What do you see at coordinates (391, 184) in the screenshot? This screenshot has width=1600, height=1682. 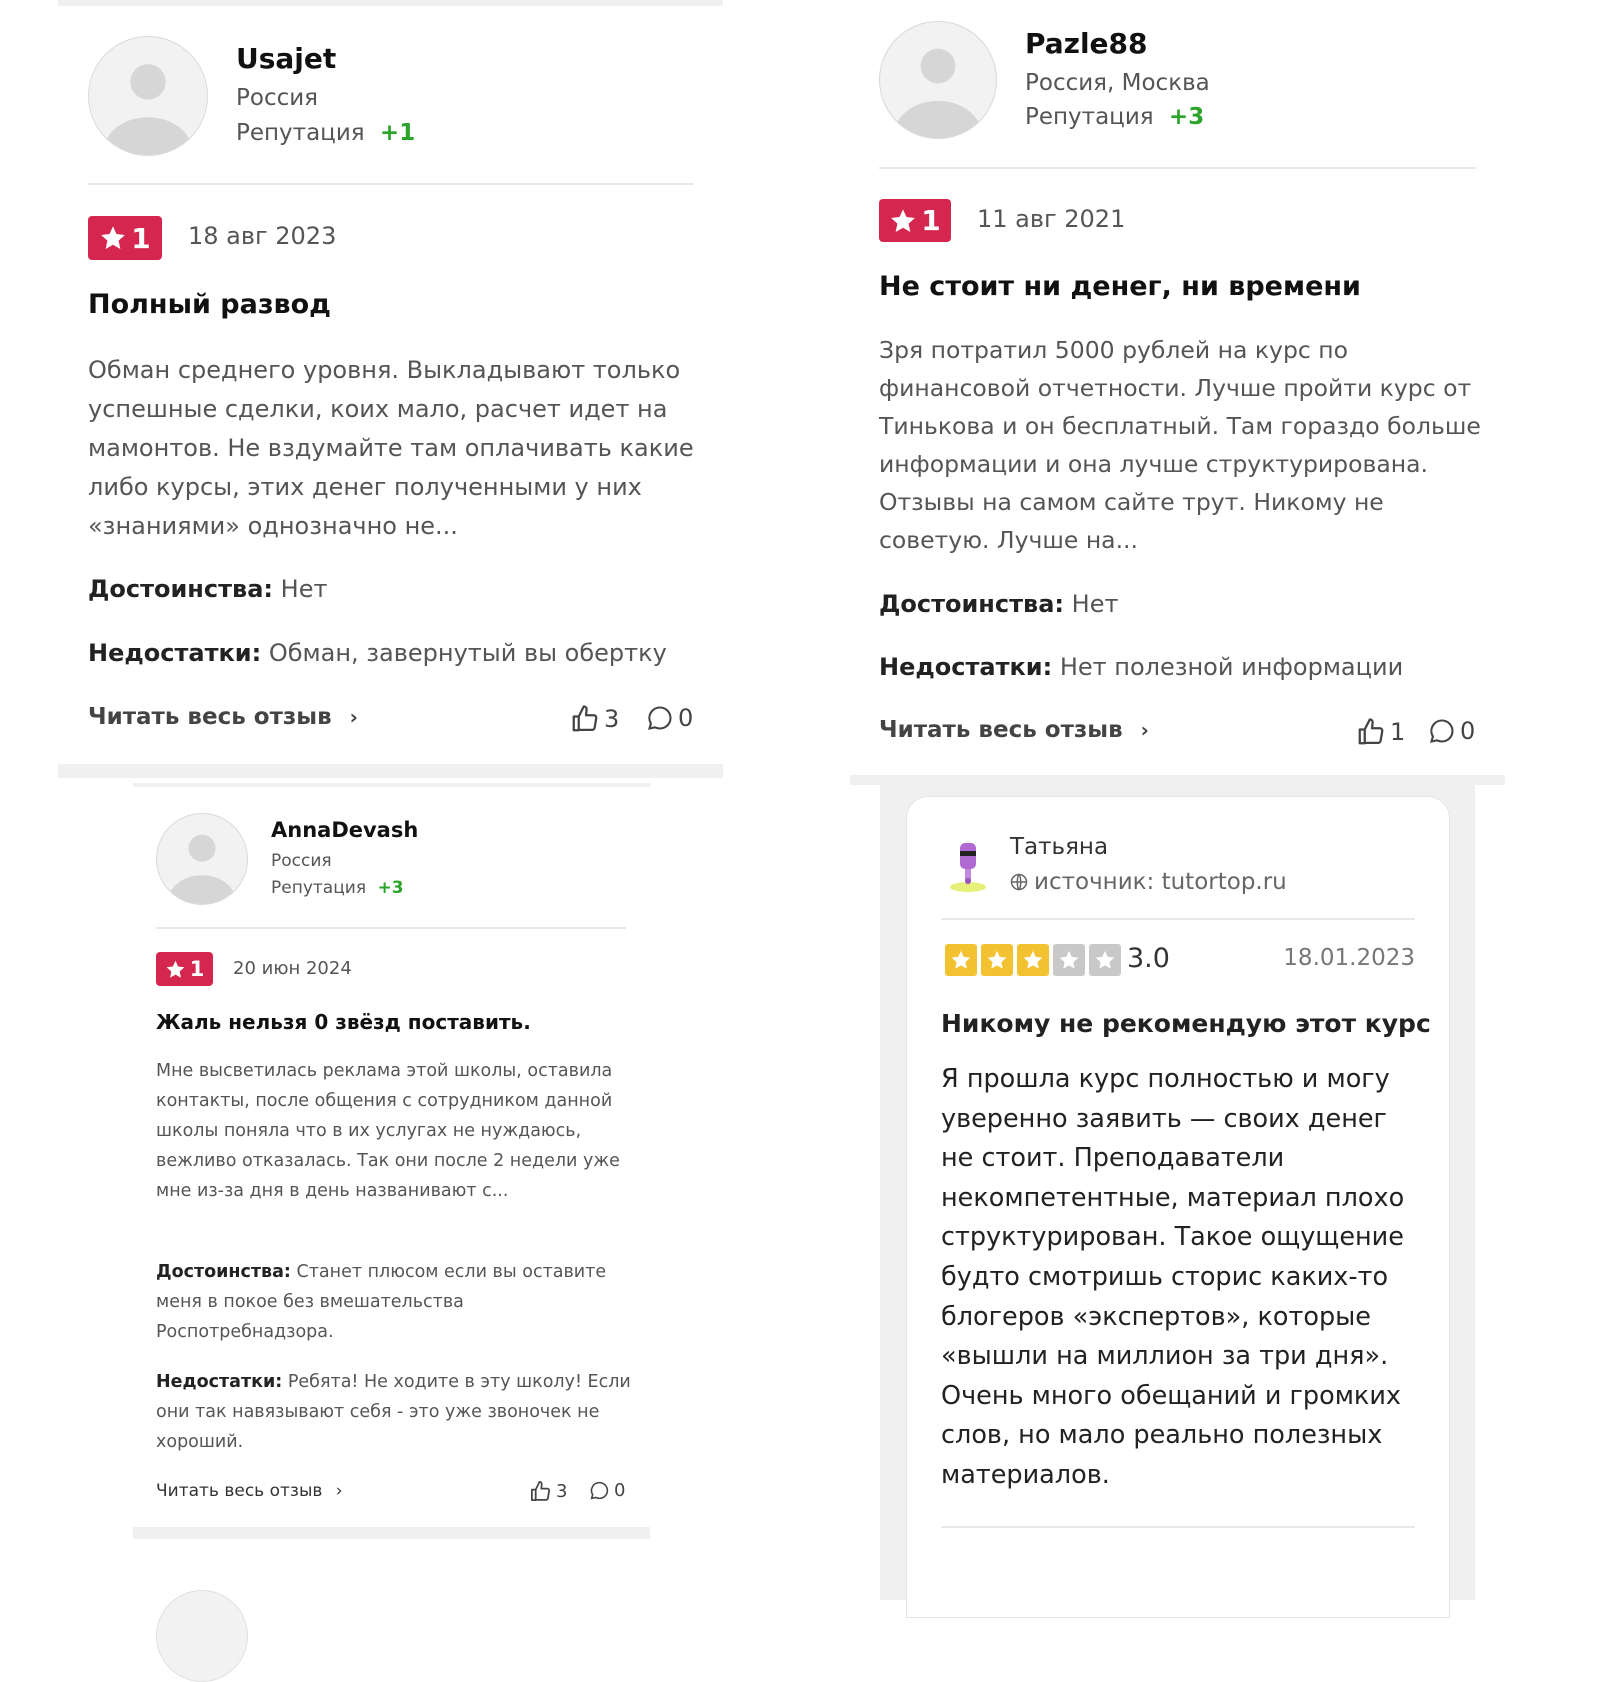 I see `review1-divider` at bounding box center [391, 184].